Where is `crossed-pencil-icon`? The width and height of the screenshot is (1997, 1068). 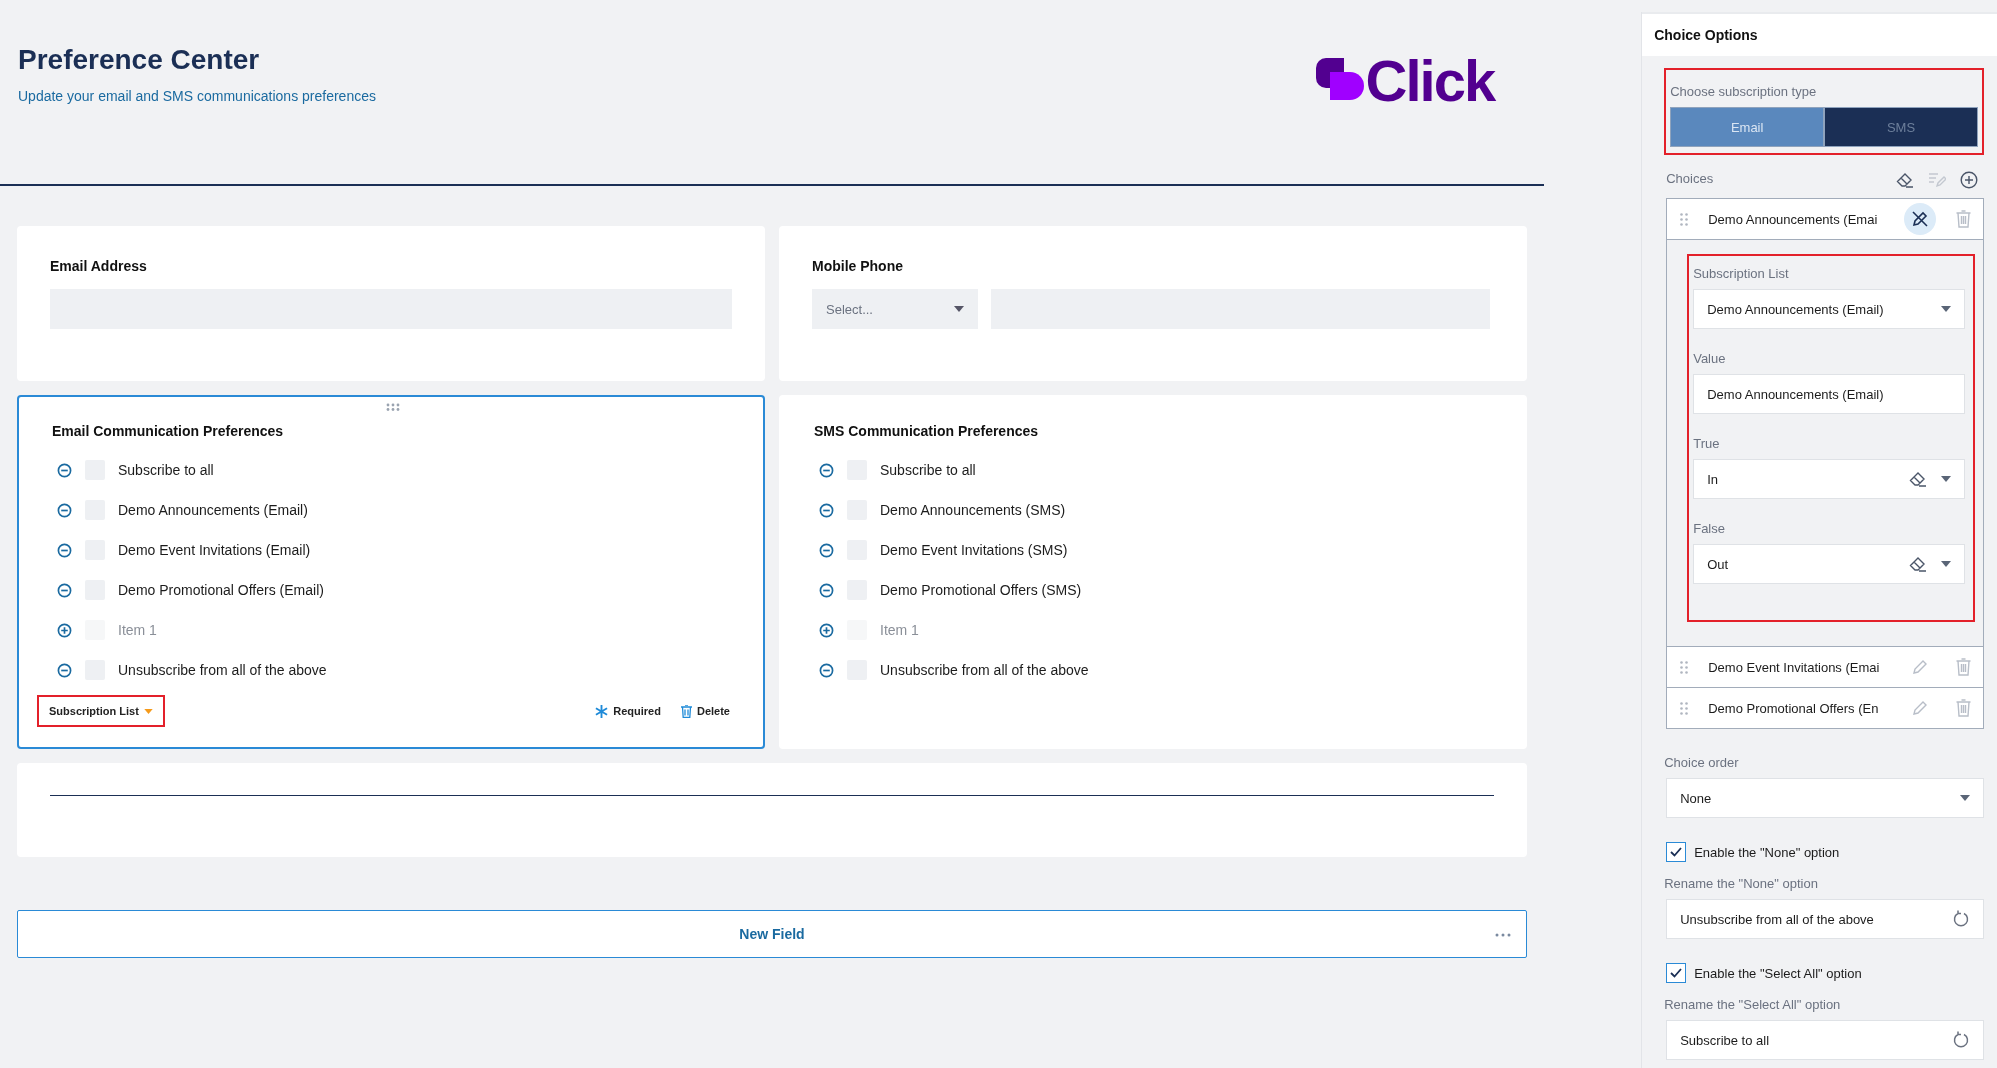
crossed-pencil-icon is located at coordinates (1920, 219).